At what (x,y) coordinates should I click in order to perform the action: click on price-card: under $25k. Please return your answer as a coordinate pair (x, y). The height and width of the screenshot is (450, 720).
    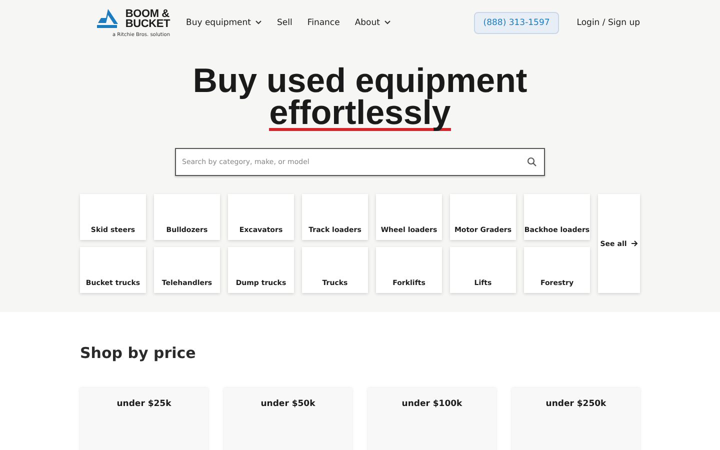
    Looking at the image, I should click on (144, 419).